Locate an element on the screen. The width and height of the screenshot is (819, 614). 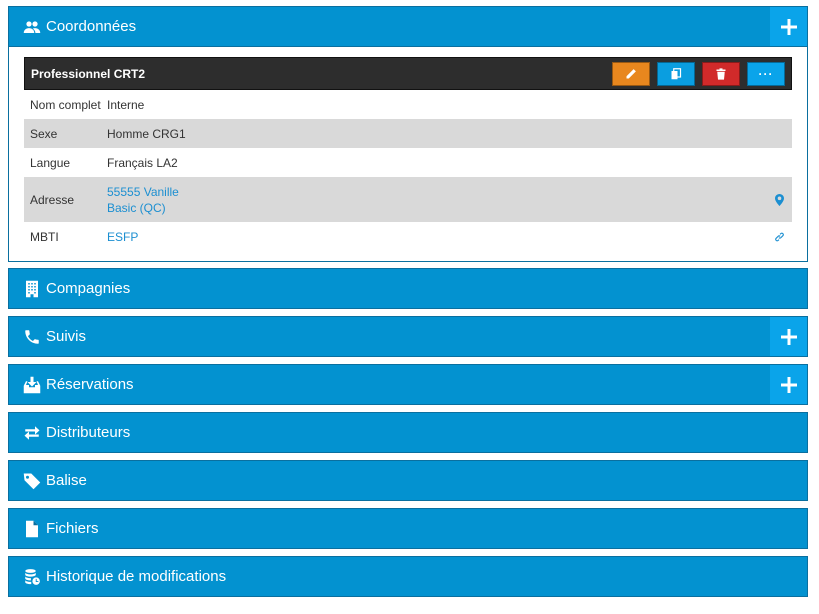
panel-header-reservations: Réservations is located at coordinates (408, 384).